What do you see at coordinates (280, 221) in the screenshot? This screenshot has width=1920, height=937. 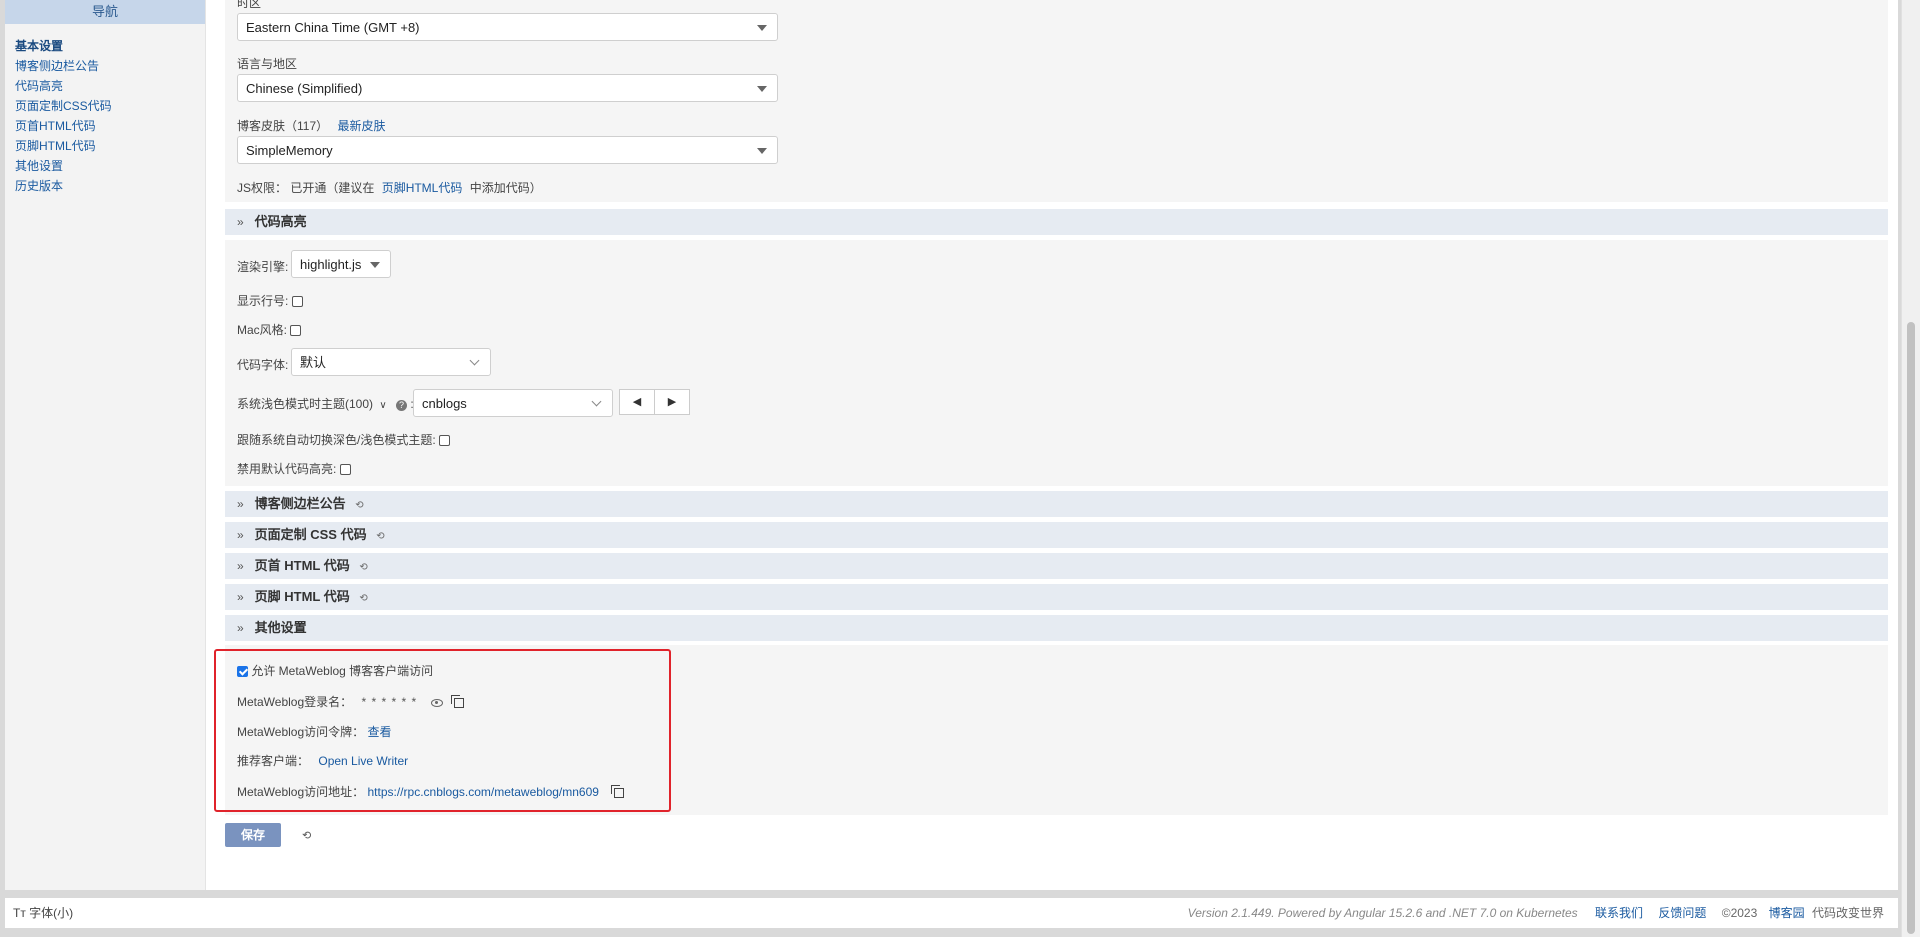 I see `section-title: 代码高亮` at bounding box center [280, 221].